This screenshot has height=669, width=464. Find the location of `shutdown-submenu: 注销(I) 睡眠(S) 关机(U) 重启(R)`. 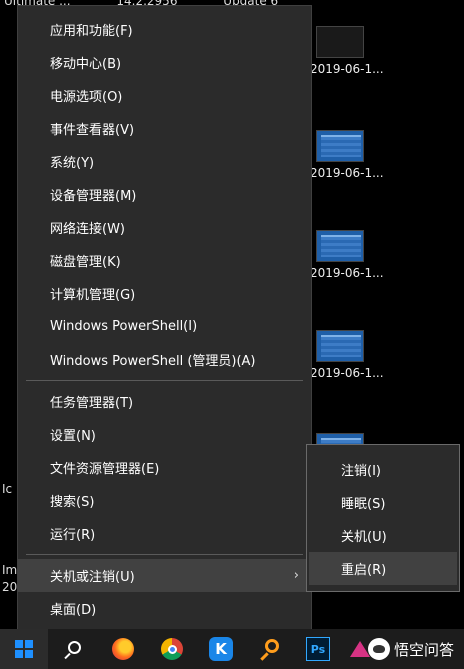

shutdown-submenu: 注销(I) 睡眠(S) 关机(U) 重启(R) is located at coordinates (383, 518).